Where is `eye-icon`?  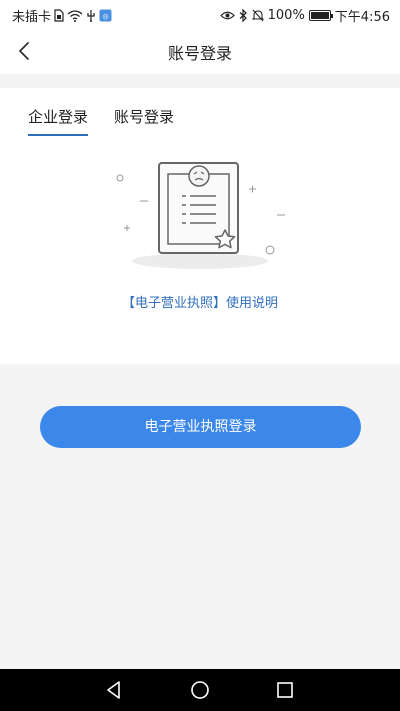
eye-icon is located at coordinates (227, 15).